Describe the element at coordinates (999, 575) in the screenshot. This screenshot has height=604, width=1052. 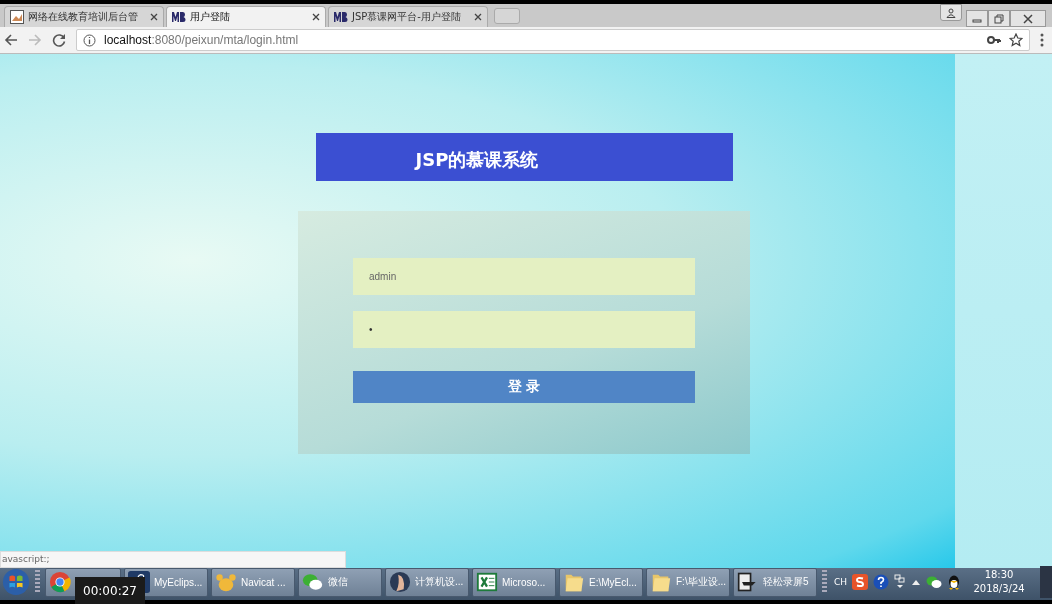
I see `clock-time: 18:30` at that location.